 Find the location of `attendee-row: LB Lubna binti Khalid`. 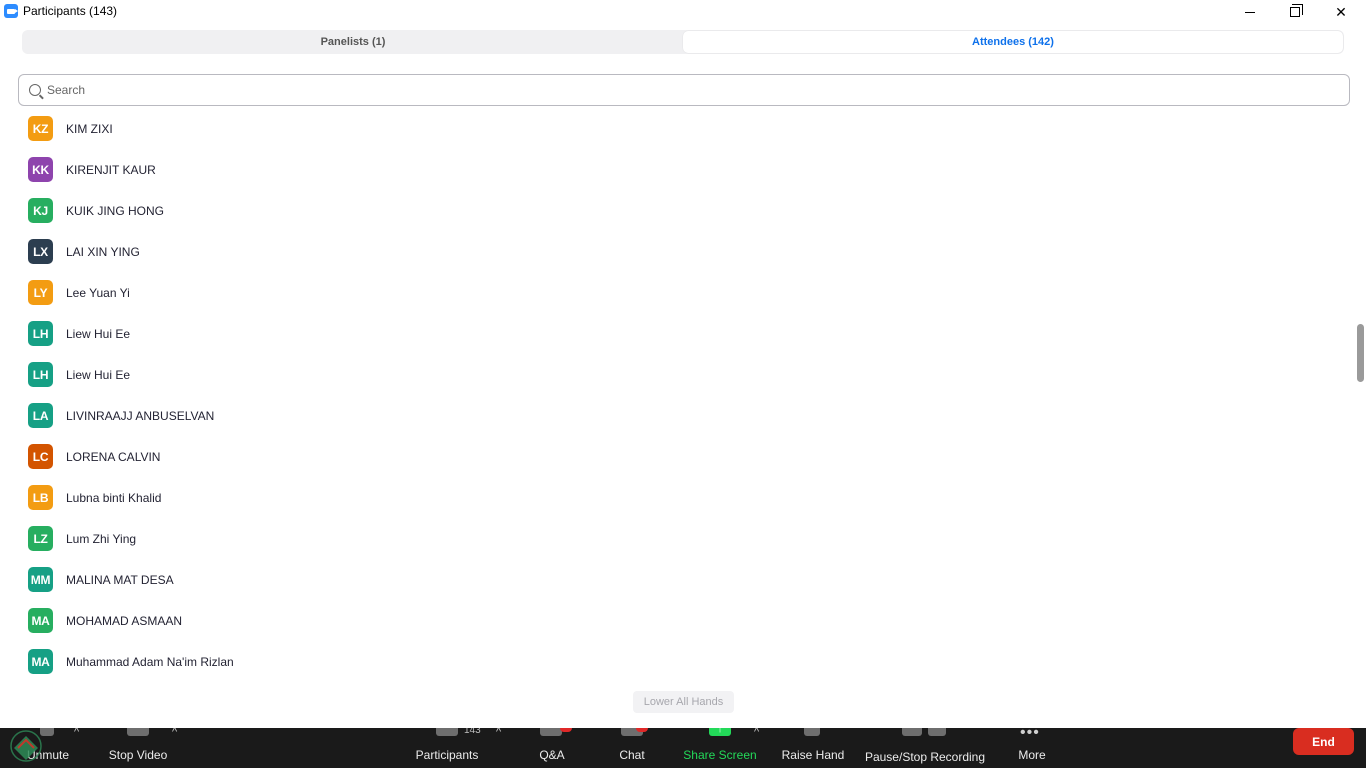

attendee-row: LB Lubna binti Khalid is located at coordinates (677, 497).